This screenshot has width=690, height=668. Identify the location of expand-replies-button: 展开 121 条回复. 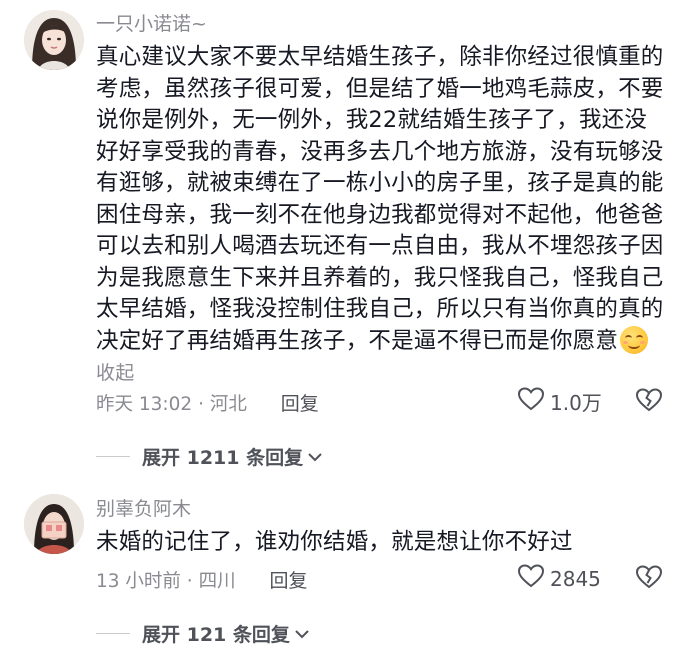
(203, 633).